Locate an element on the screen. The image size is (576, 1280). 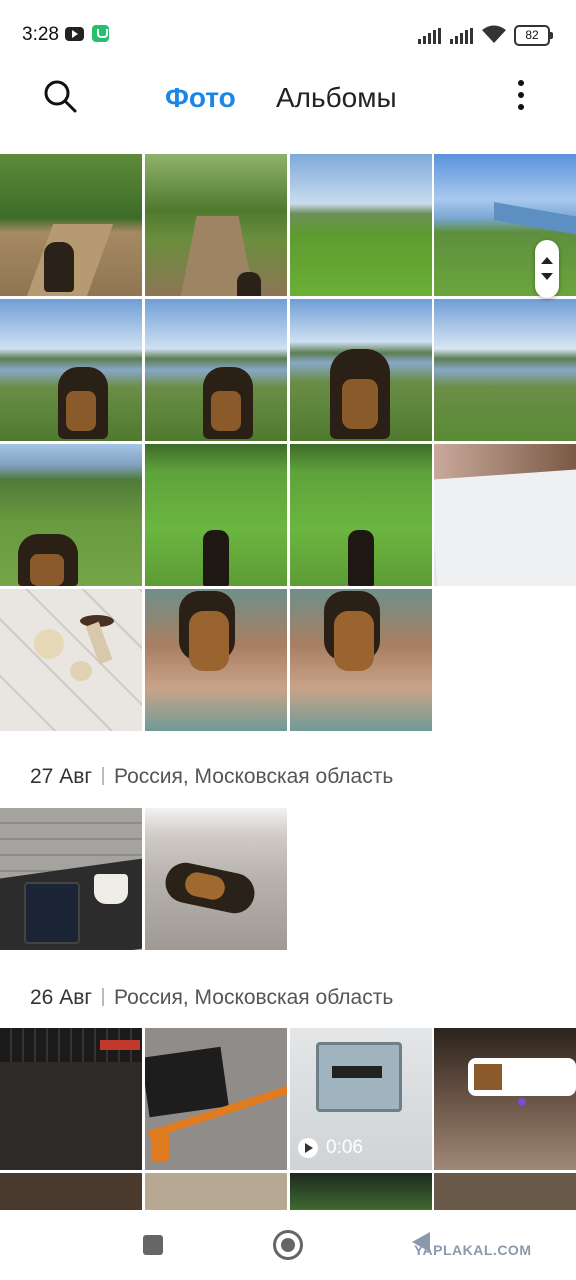
wifi-icon is located at coordinates (494, 34).